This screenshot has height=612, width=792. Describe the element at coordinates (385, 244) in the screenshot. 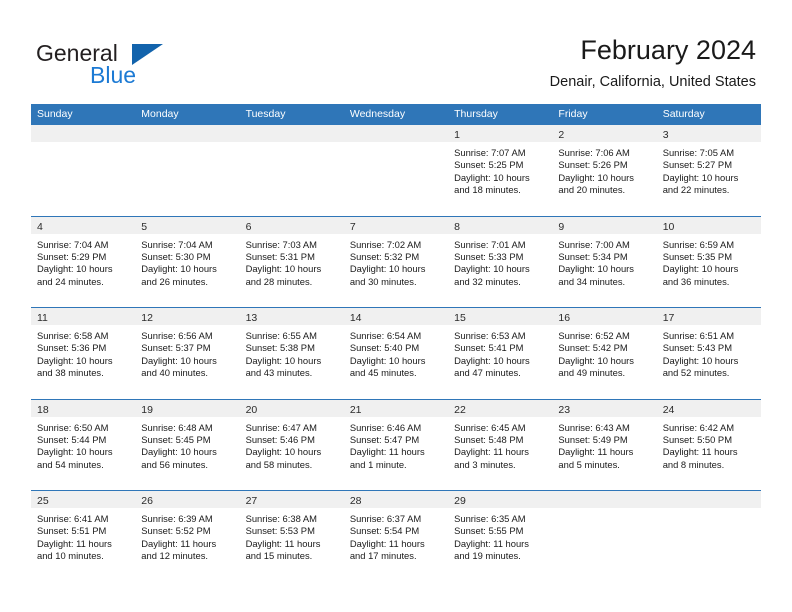

I see `sunrise-line: Sunrise: 7:02 AM` at that location.